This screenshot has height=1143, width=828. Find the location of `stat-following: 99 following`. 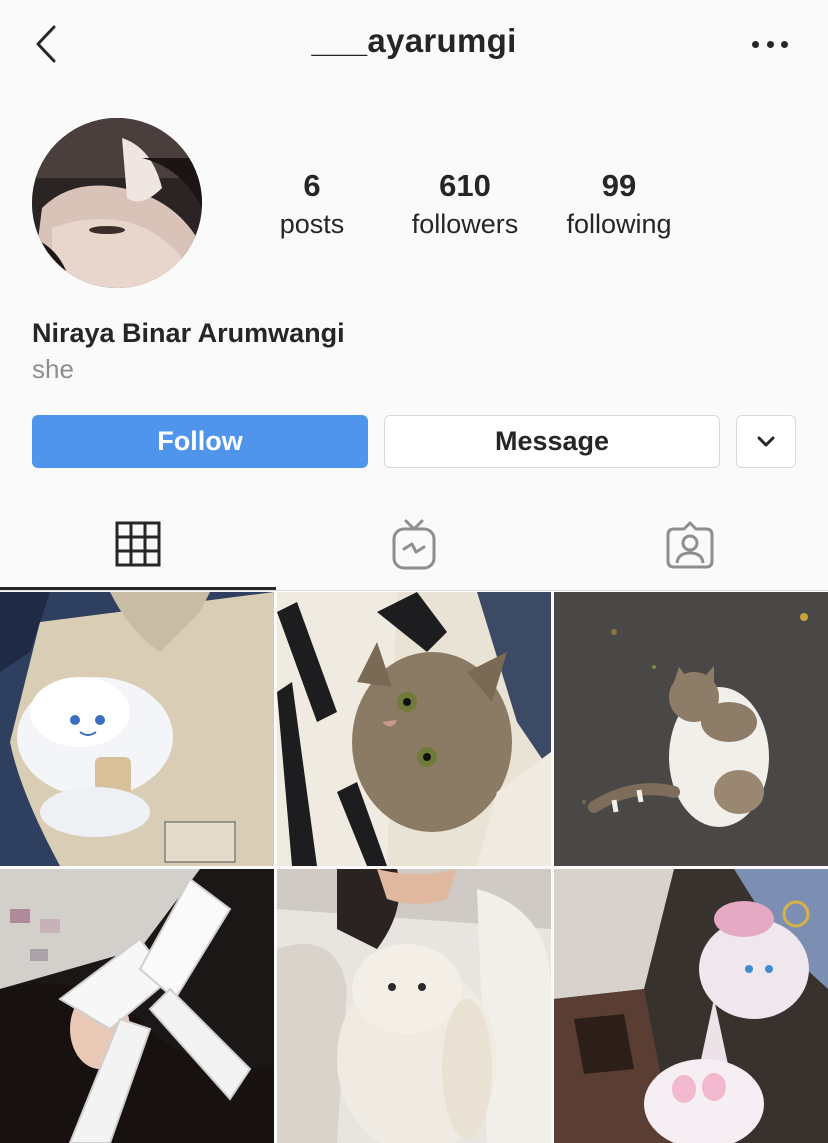

stat-following: 99 following is located at coordinates (619, 204).